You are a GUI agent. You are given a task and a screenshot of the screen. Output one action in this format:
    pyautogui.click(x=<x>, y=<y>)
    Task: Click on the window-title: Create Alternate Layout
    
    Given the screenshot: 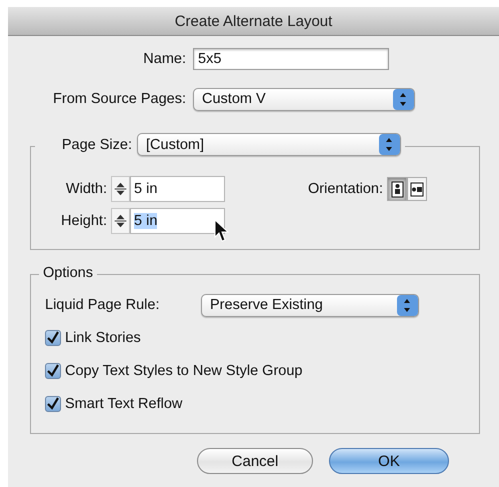 What is the action you would take?
    pyautogui.click(x=253, y=21)
    